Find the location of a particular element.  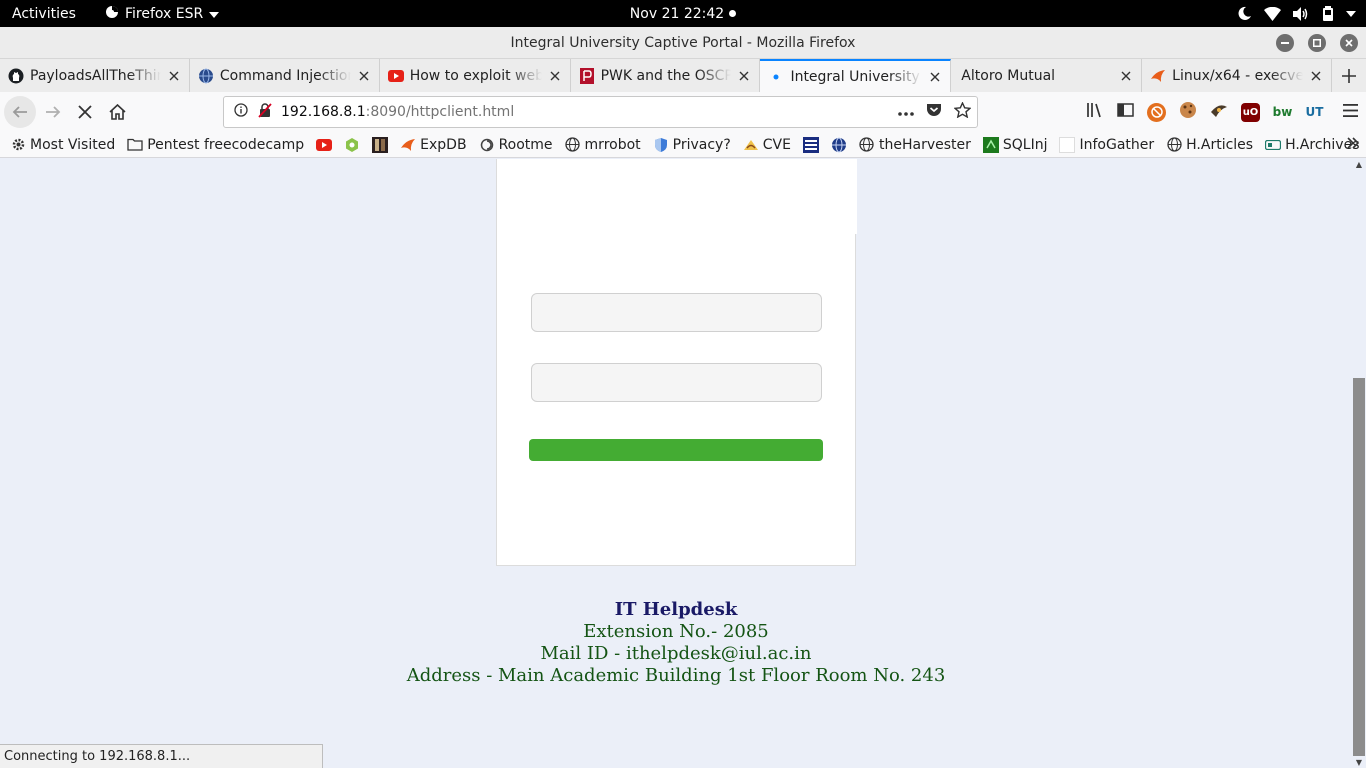

bookmark-label: mrrobot is located at coordinates (612, 144).